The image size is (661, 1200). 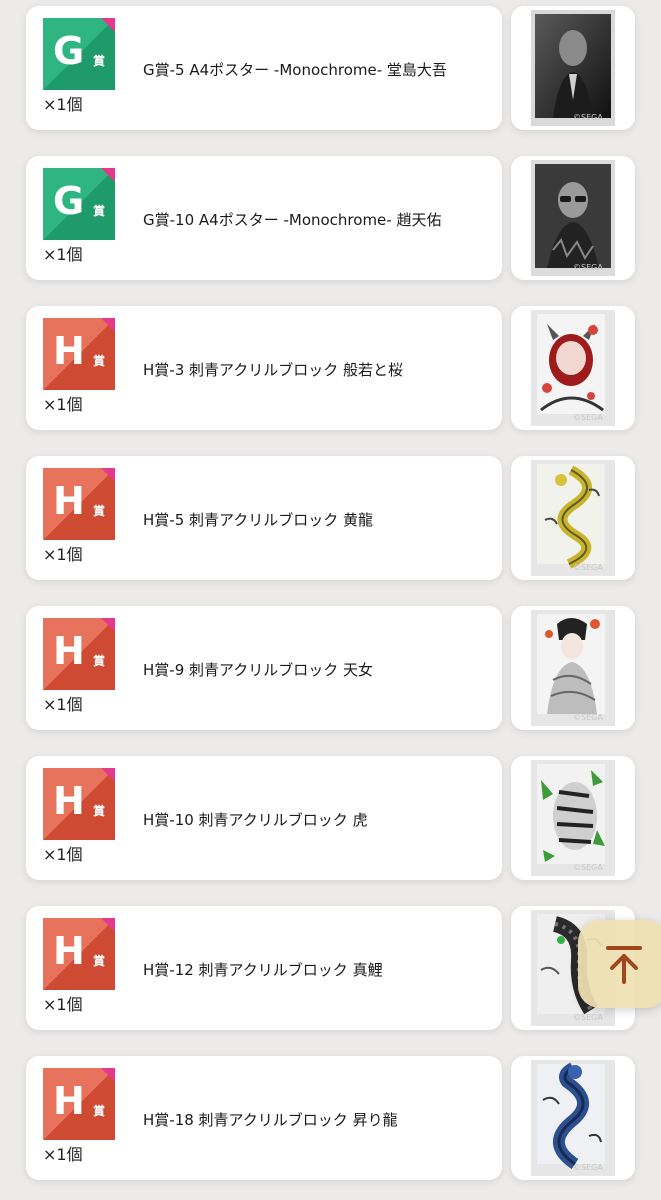 I want to click on prize-card: H 賞 ×1個 H賞-5 刺青アクリルブロック 黄龍, so click(x=264, y=518).